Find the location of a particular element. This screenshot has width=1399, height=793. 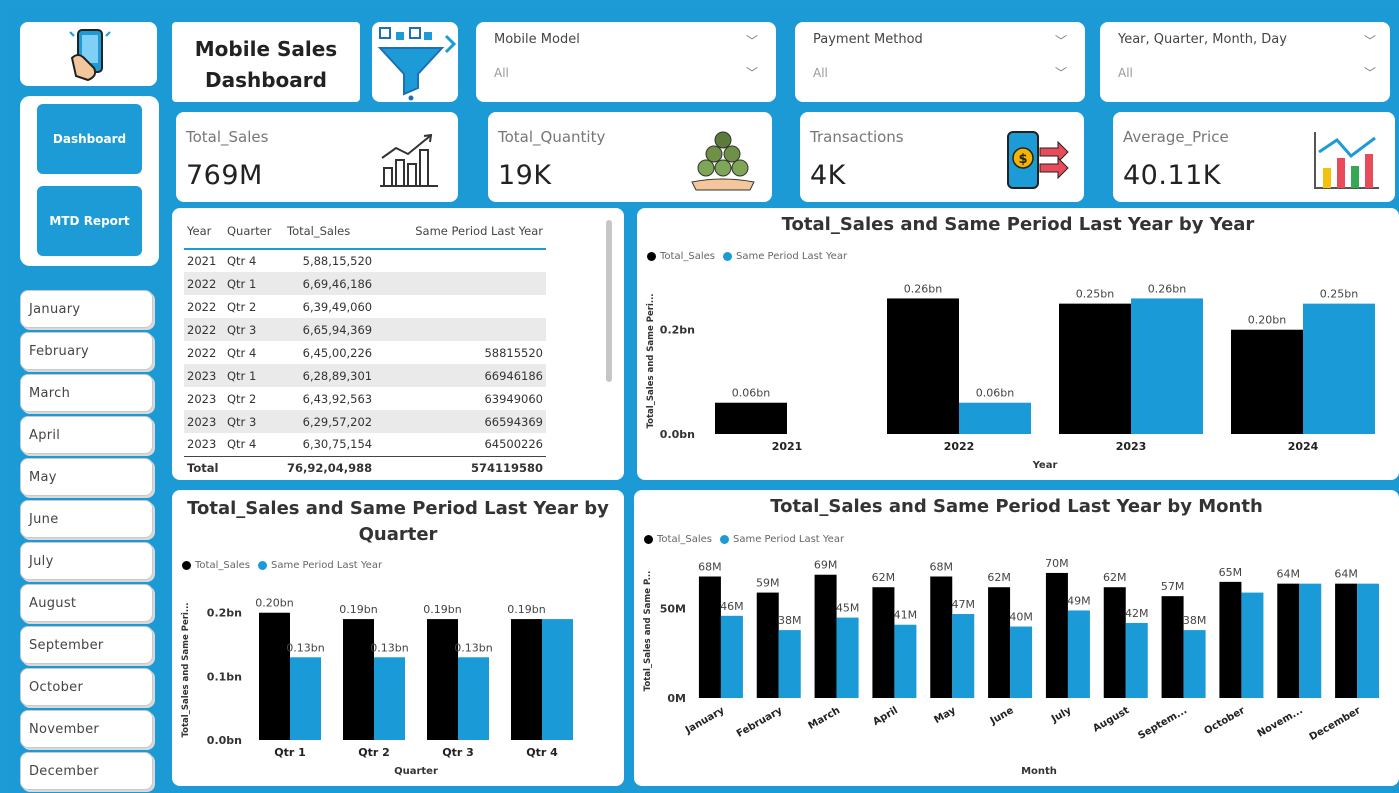

month-item-may: May is located at coordinates (86, 477).